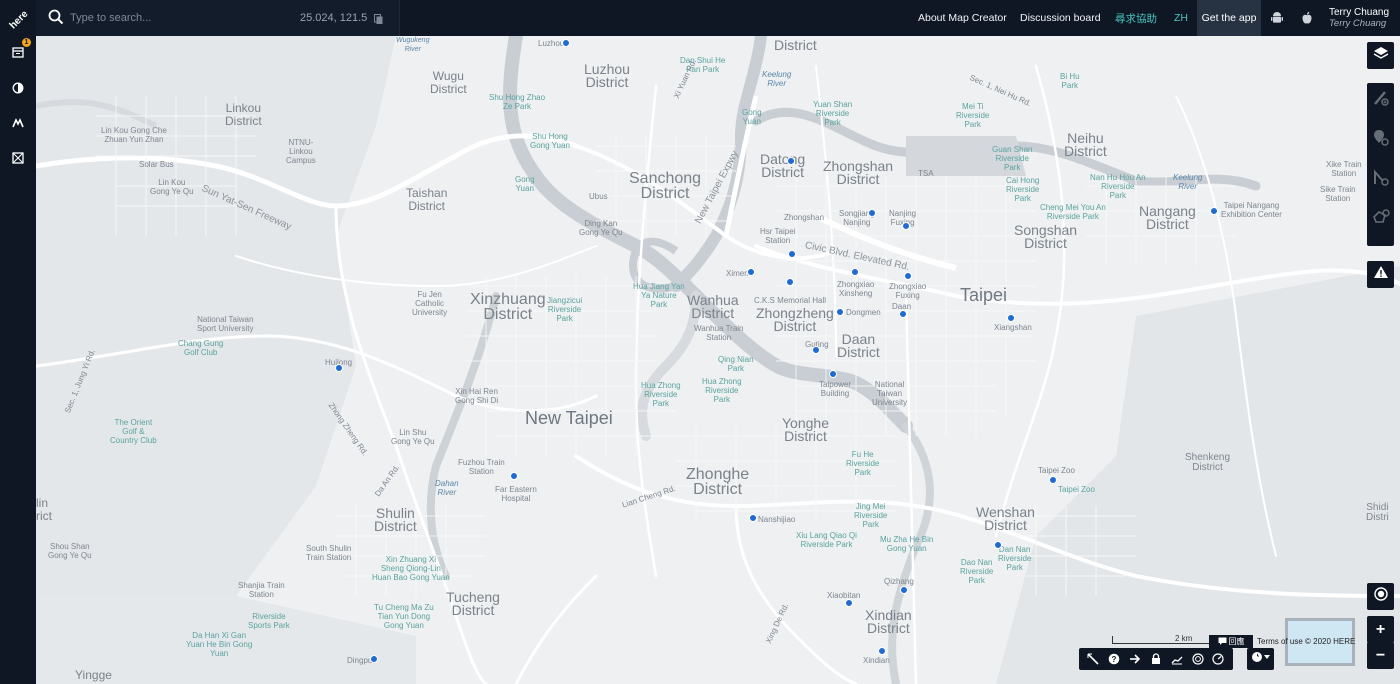  What do you see at coordinates (1198, 659) in the screenshot?
I see `target-icon` at bounding box center [1198, 659].